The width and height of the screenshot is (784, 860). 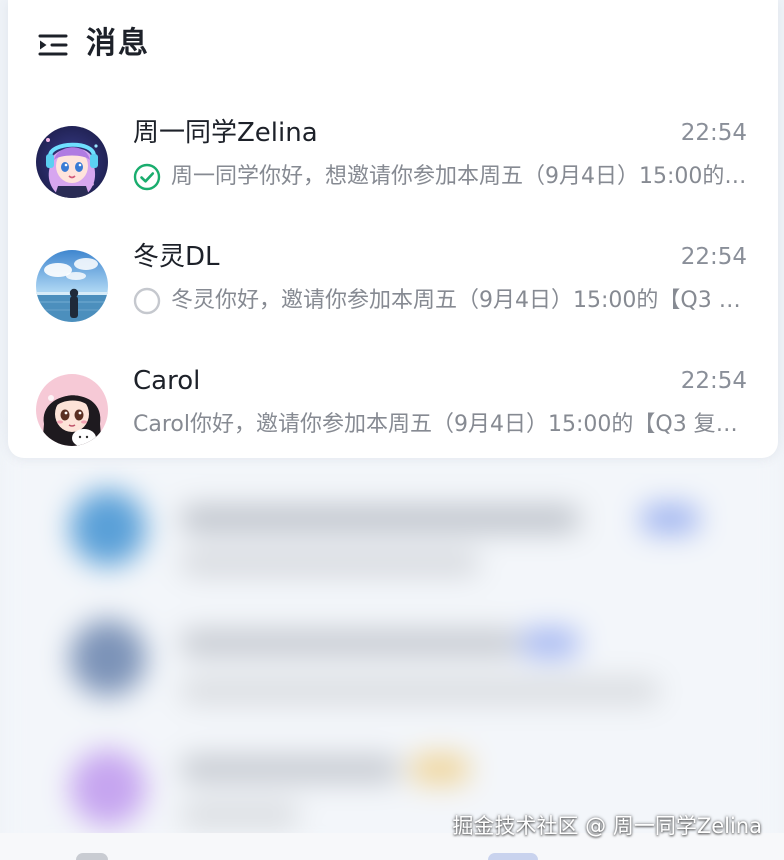 What do you see at coordinates (53, 45) in the screenshot?
I see `menu-collapse-icon` at bounding box center [53, 45].